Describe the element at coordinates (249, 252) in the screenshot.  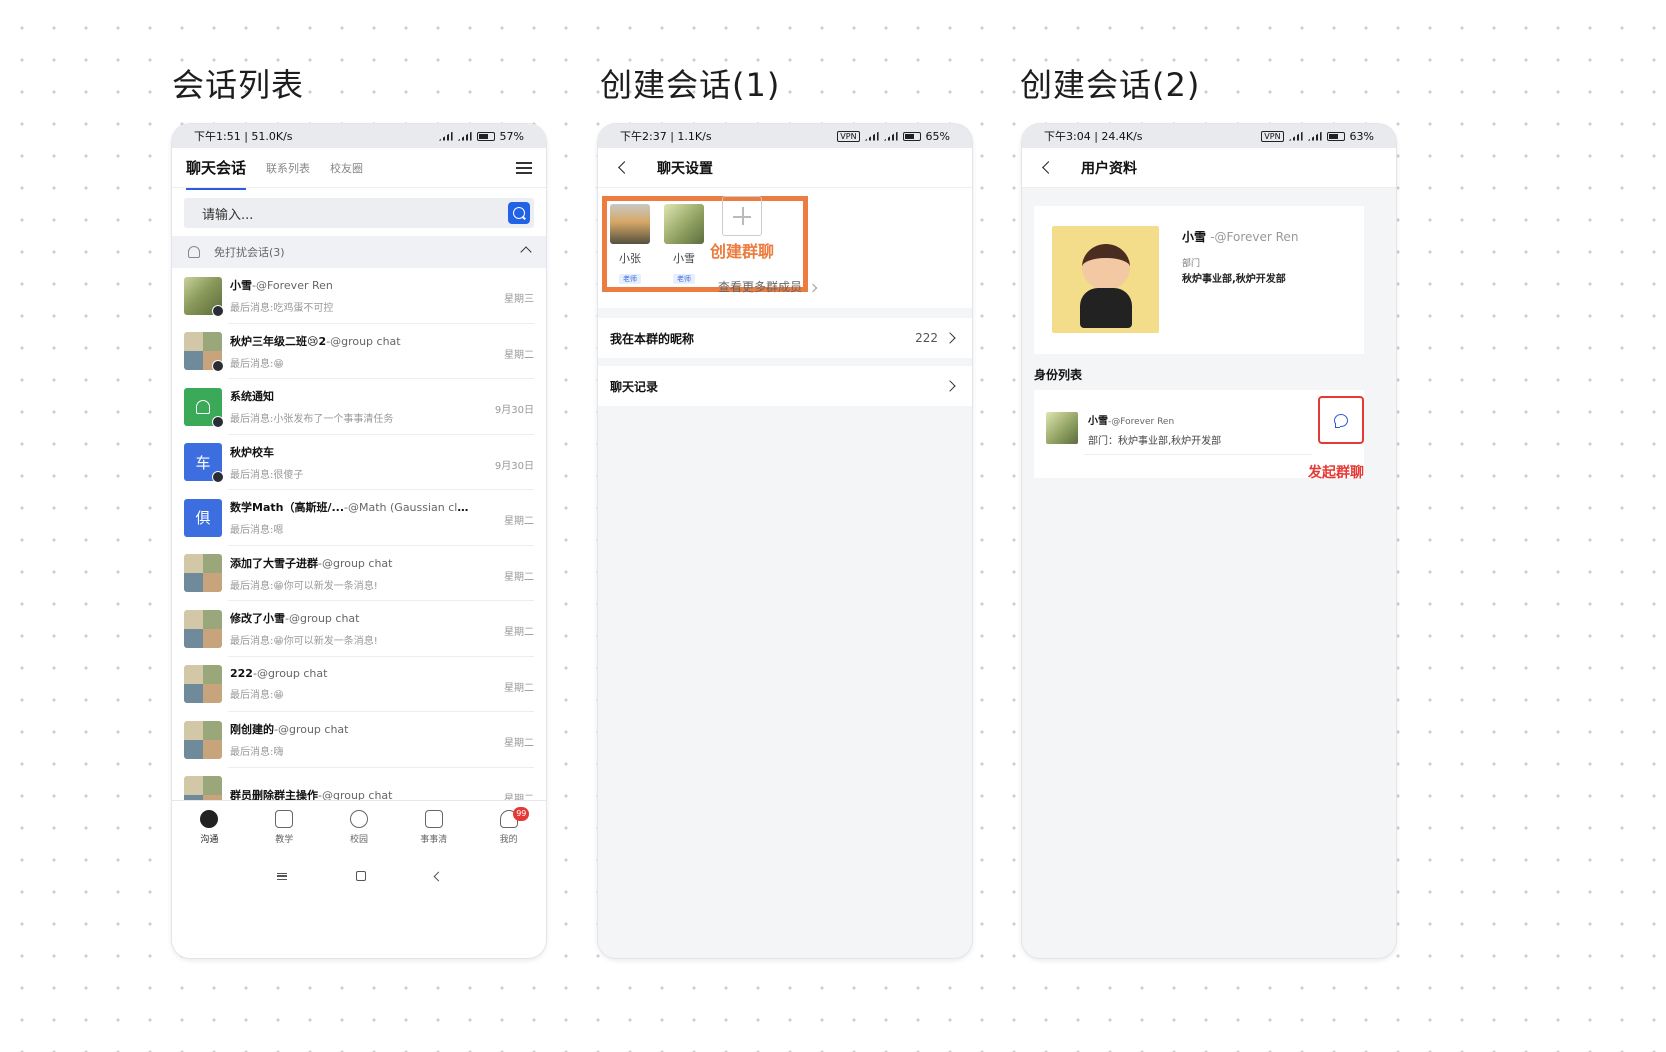
I see `muted-section-label: 免打扰会话(3)` at that location.